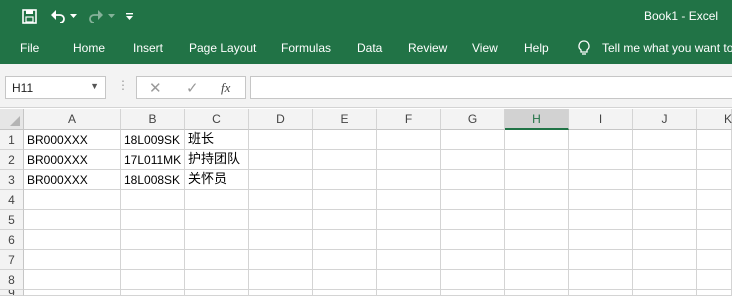  I want to click on column-header-h: H, so click(537, 119).